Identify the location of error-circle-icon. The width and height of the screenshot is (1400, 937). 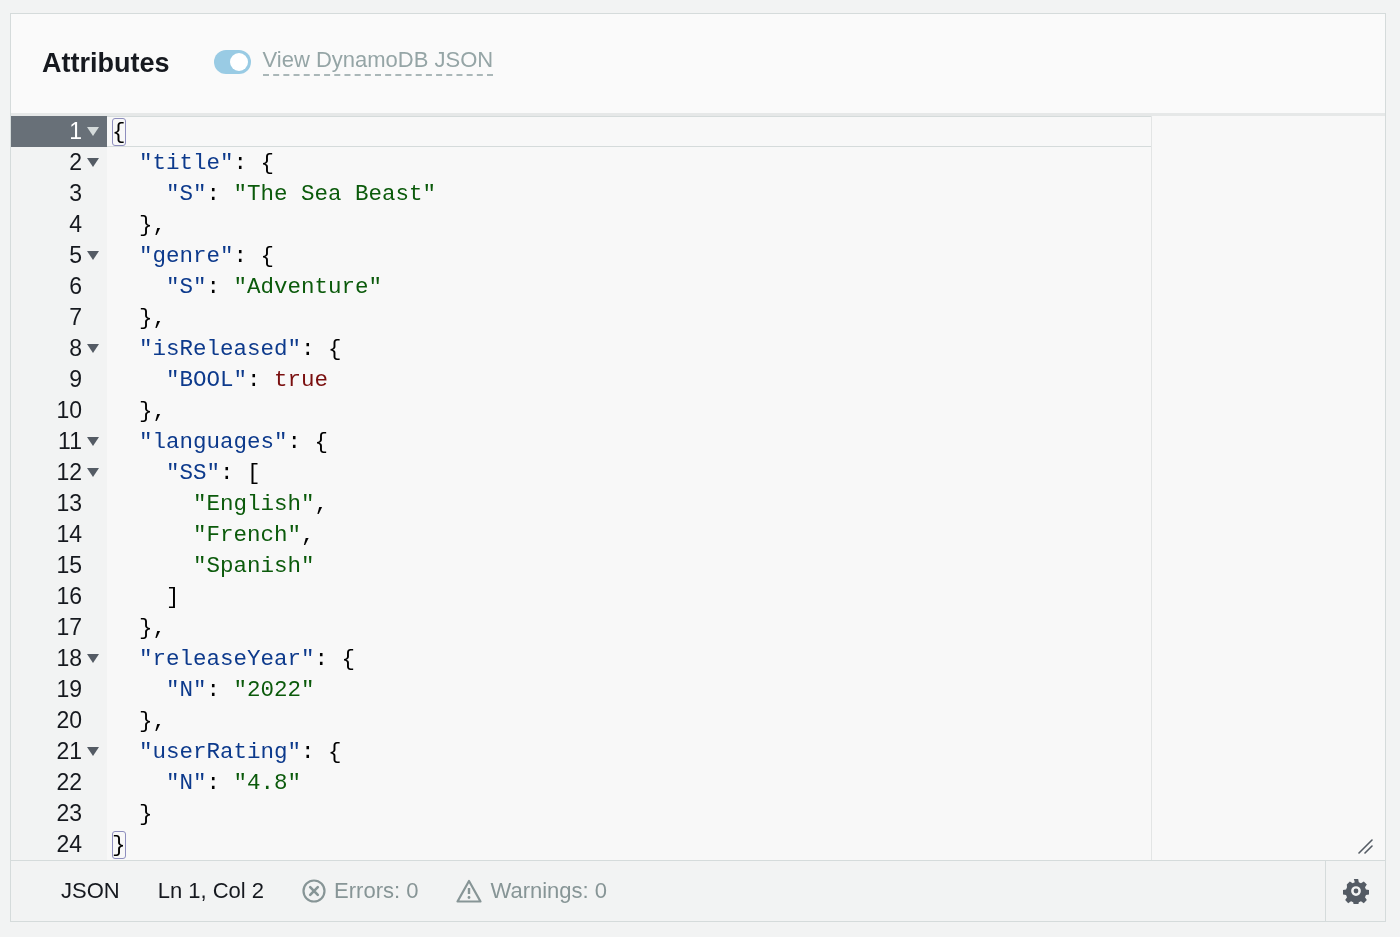
(314, 891).